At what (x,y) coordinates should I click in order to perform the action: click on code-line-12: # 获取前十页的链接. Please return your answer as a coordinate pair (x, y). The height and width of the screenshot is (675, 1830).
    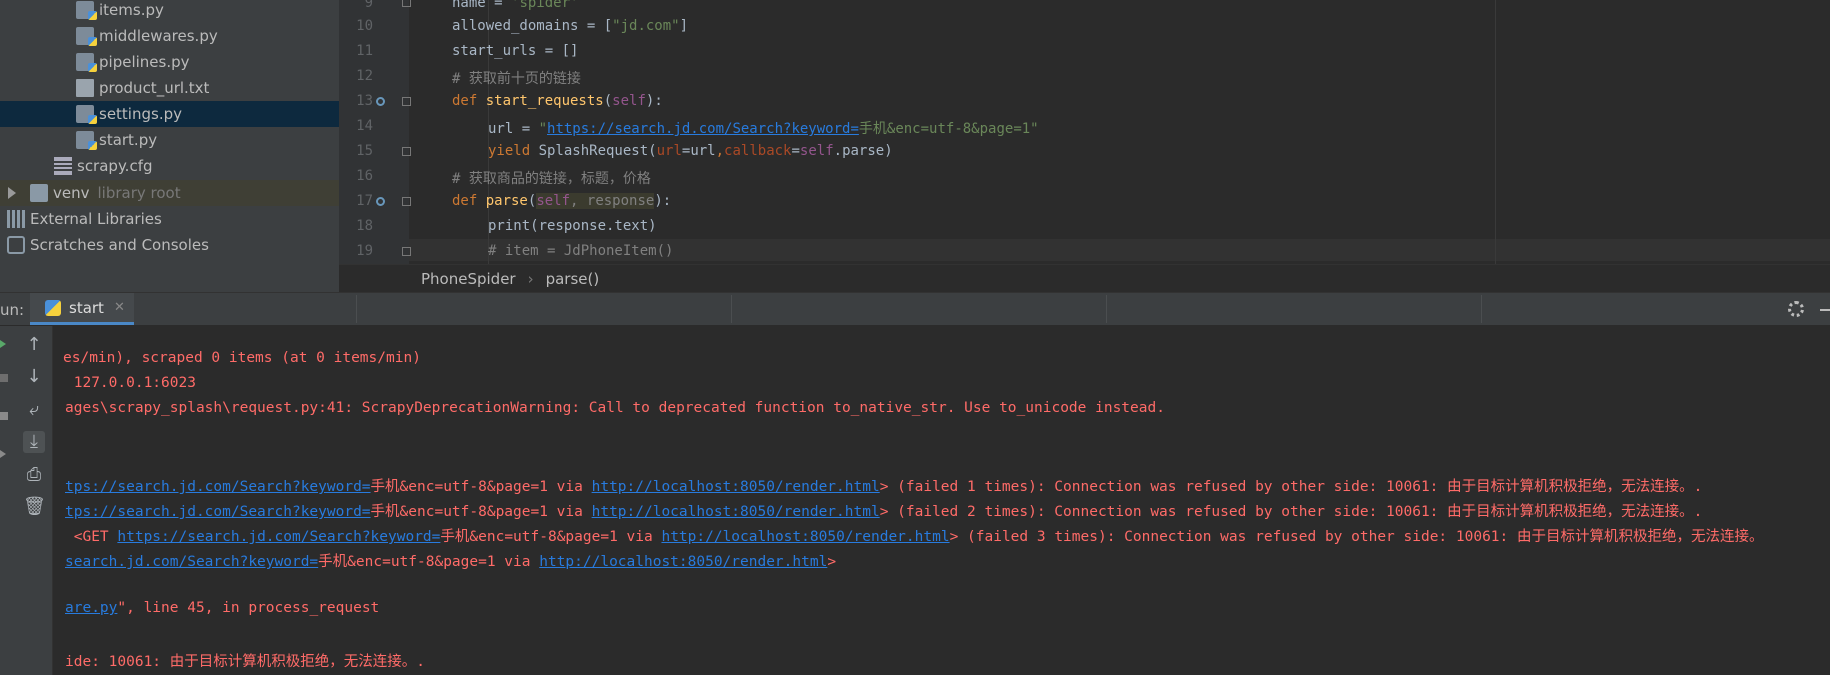
    Looking at the image, I should click on (516, 78).